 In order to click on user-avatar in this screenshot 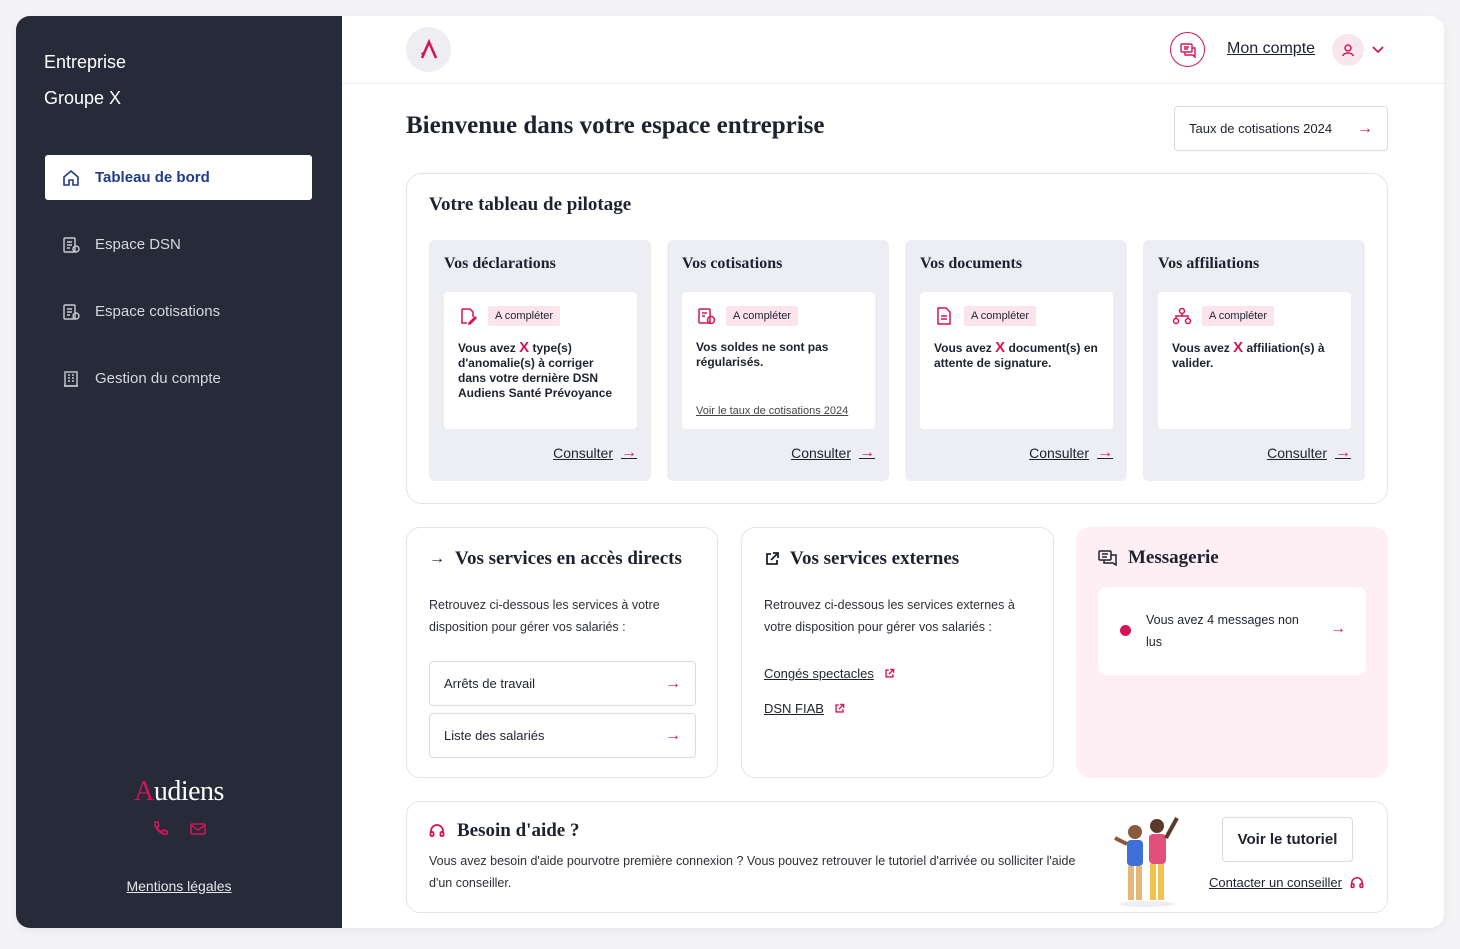, I will do `click(1348, 50)`.